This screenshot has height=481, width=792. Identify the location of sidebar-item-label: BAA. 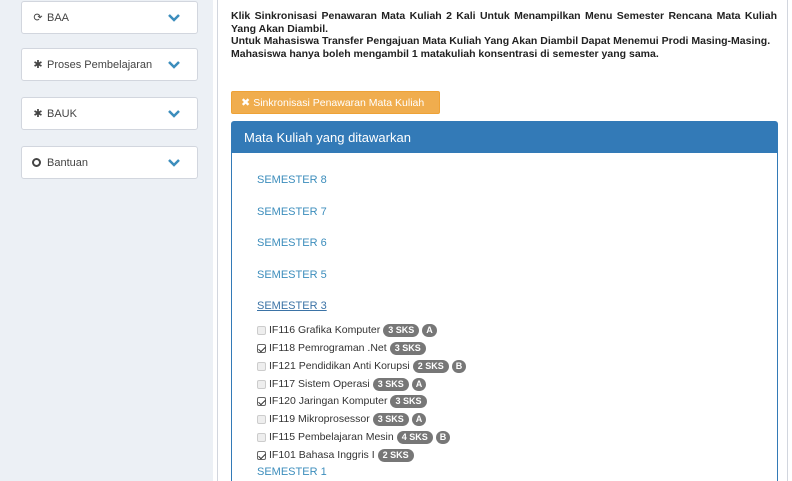
(58, 17).